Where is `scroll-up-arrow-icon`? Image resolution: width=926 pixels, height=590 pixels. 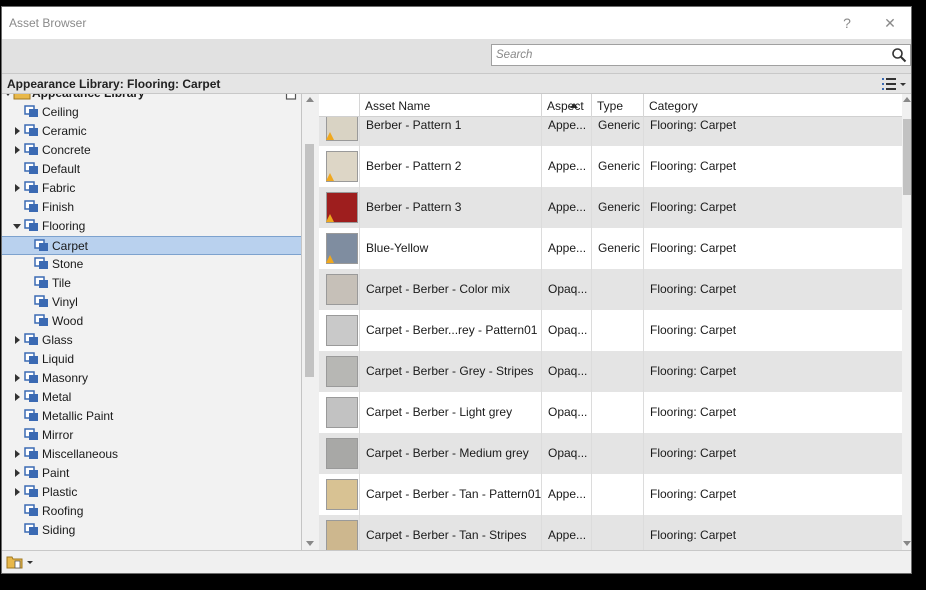
scroll-up-arrow-icon is located at coordinates (310, 99).